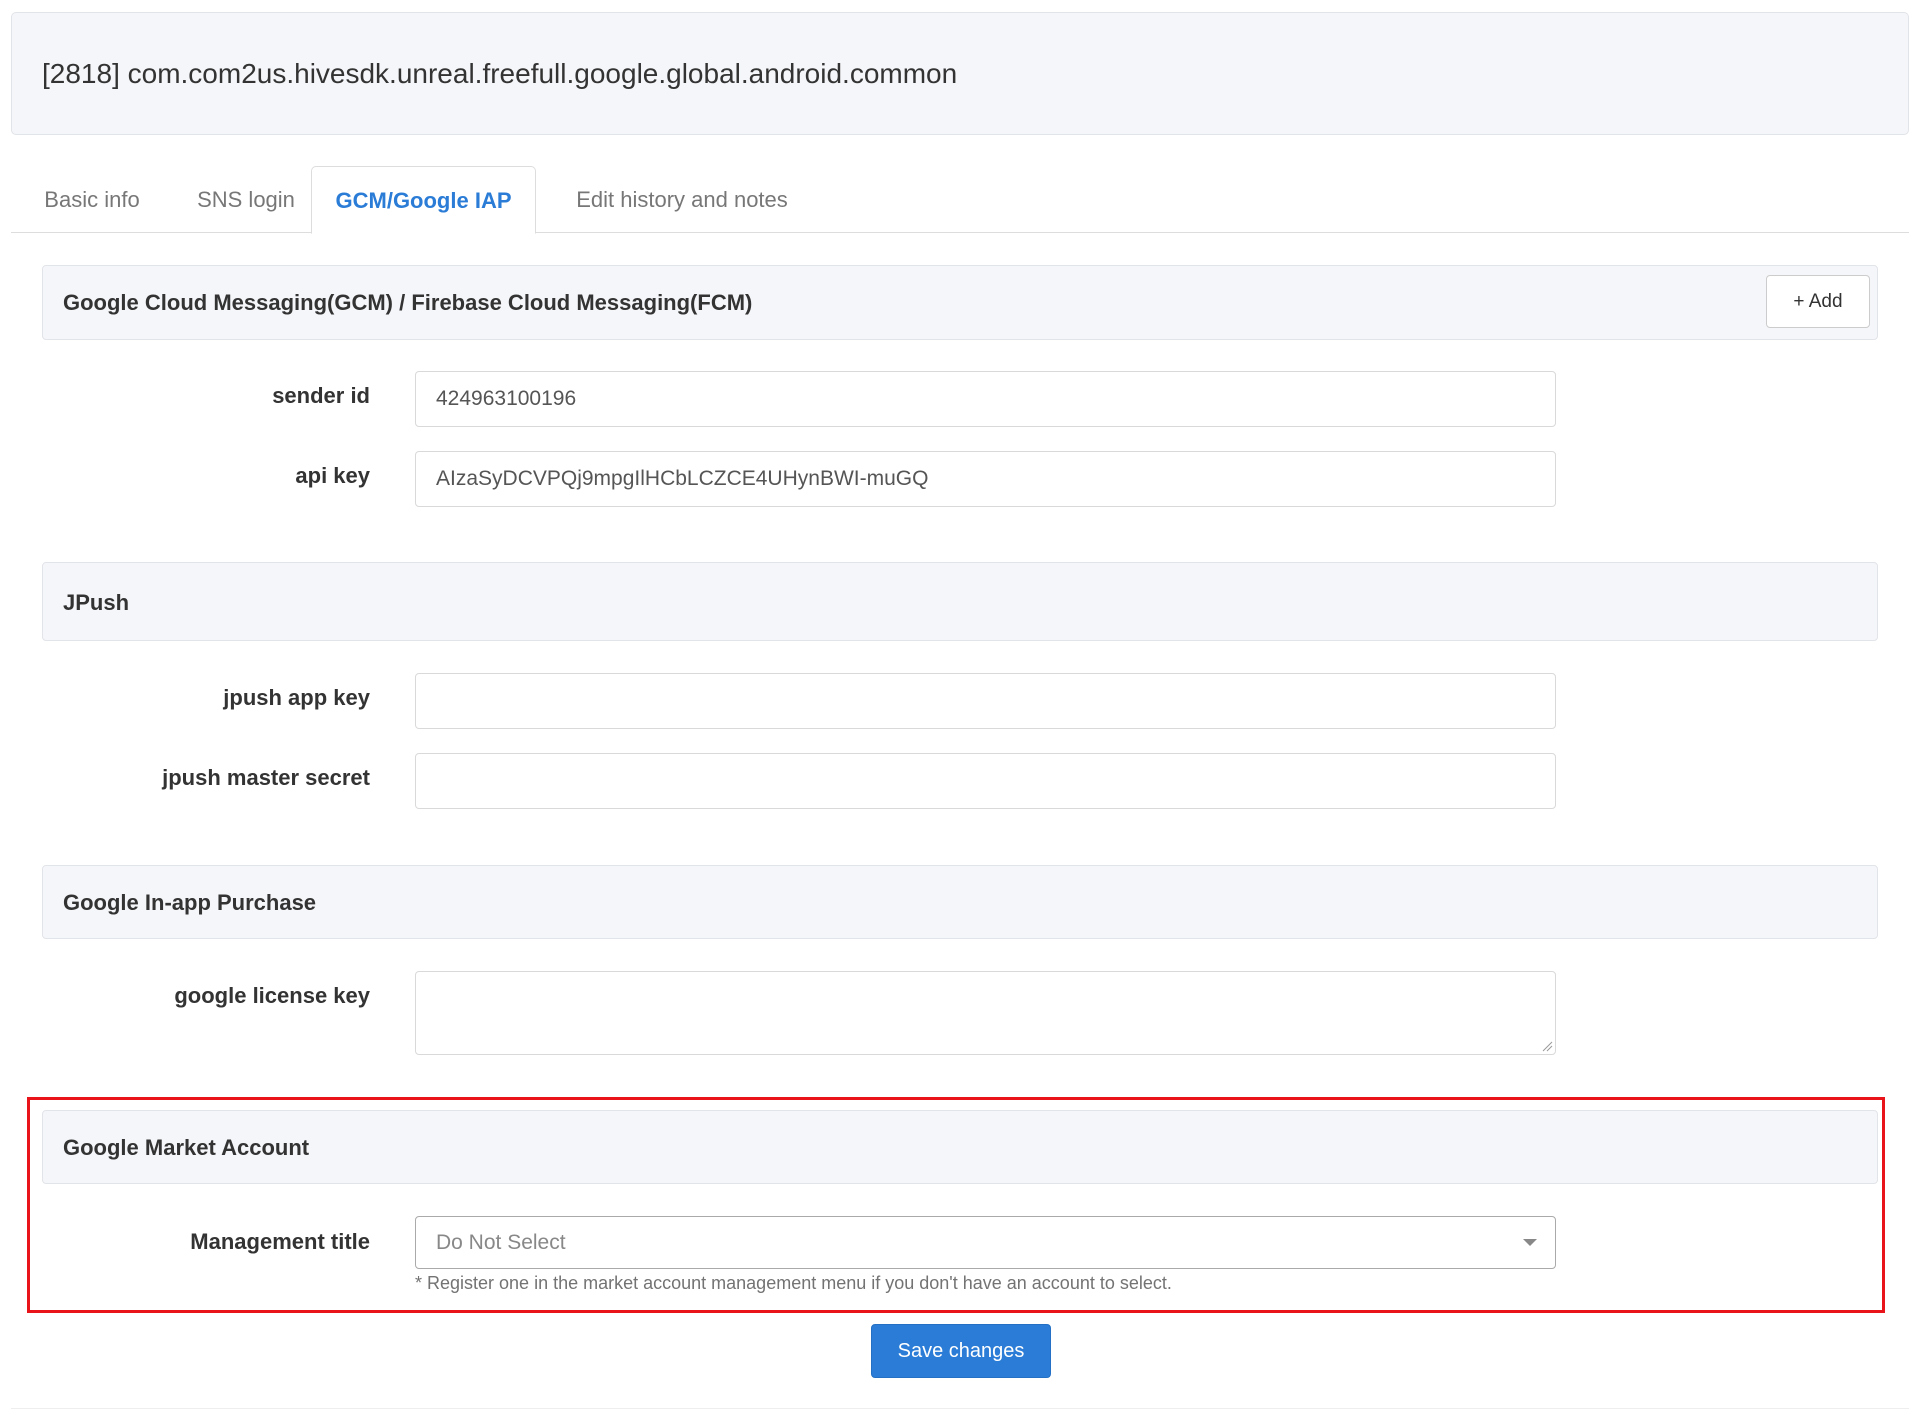  What do you see at coordinates (1818, 301) in the screenshot?
I see `add-button: + Add` at bounding box center [1818, 301].